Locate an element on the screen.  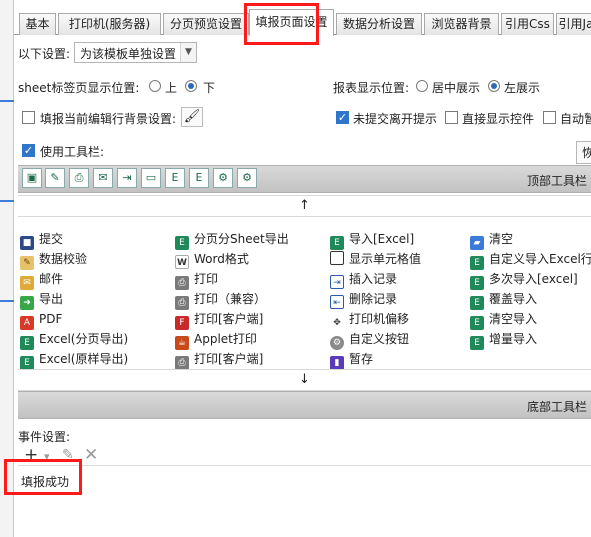
button-item: ▰ 清空 is located at coordinates (491, 239).